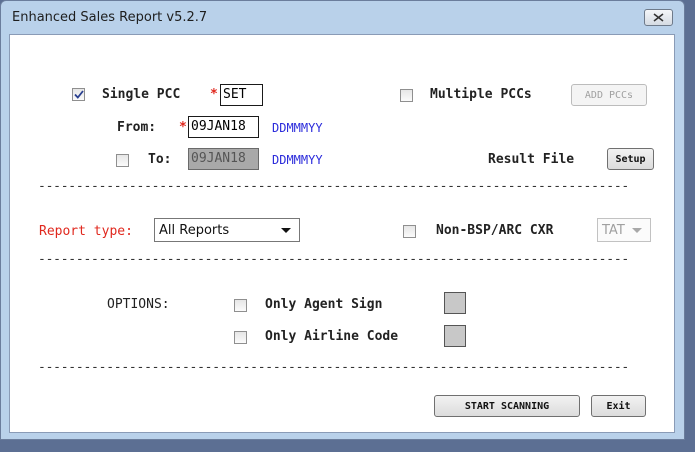  What do you see at coordinates (241, 95) in the screenshot?
I see `single-pcc-input: SET` at bounding box center [241, 95].